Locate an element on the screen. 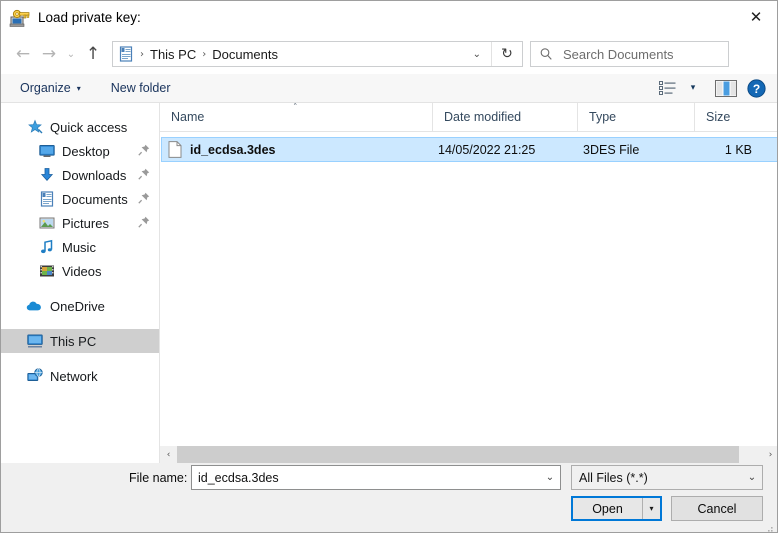 Image resolution: width=778 pixels, height=533 pixels. sidebar-item-pictures: Pictures is located at coordinates (80, 223).